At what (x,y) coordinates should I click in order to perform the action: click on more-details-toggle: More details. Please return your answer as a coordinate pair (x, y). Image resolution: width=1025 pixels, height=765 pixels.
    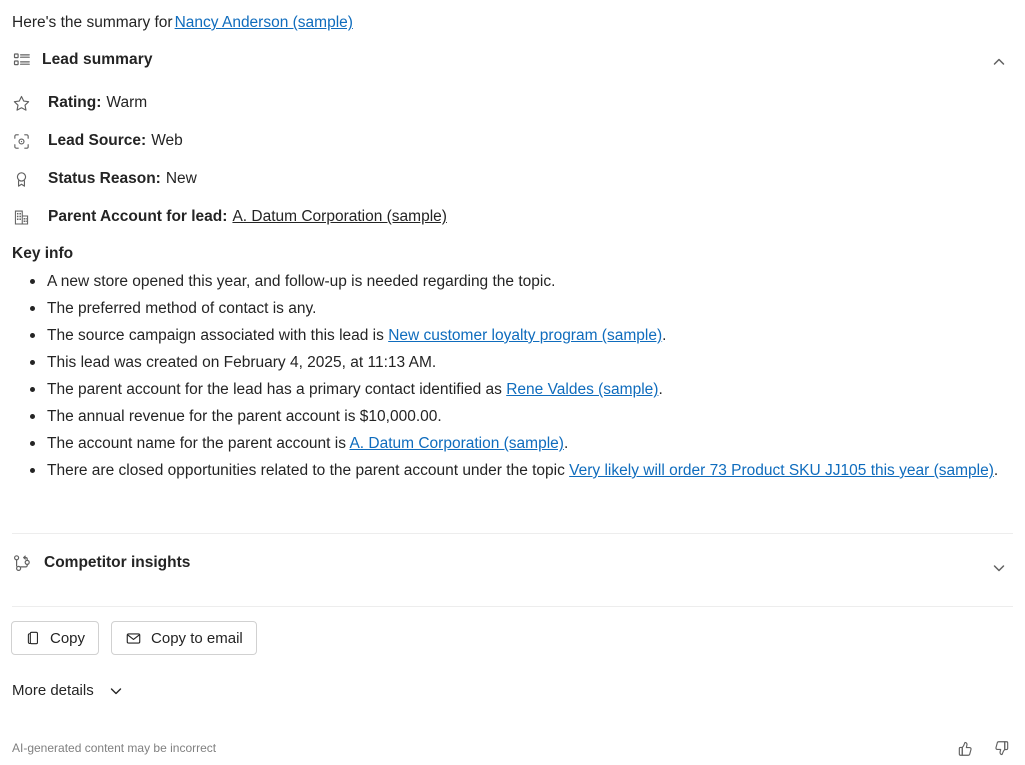
    Looking at the image, I should click on (68, 690).